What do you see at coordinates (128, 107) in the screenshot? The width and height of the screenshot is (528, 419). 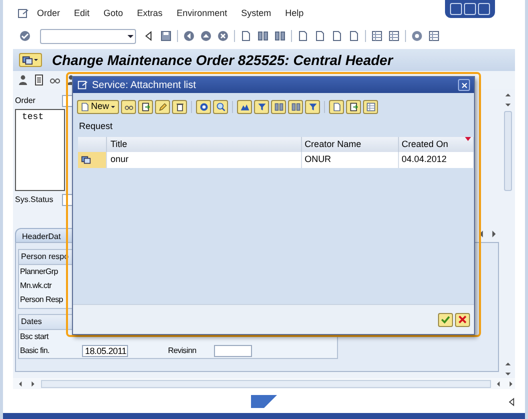 I see `glasses-button` at bounding box center [128, 107].